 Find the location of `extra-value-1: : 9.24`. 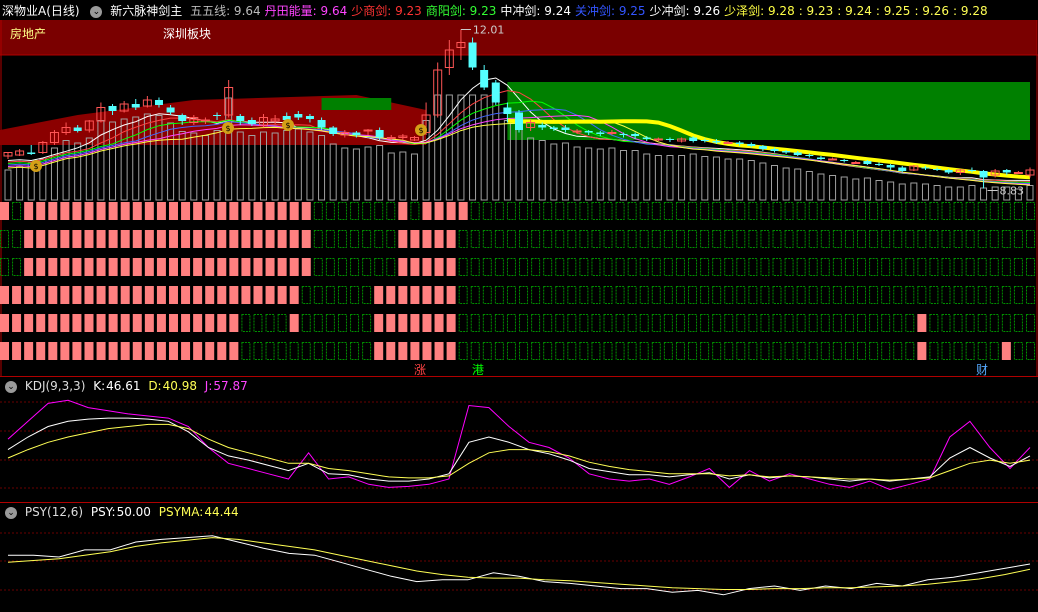

extra-value-1: : 9.24 is located at coordinates (854, 11).